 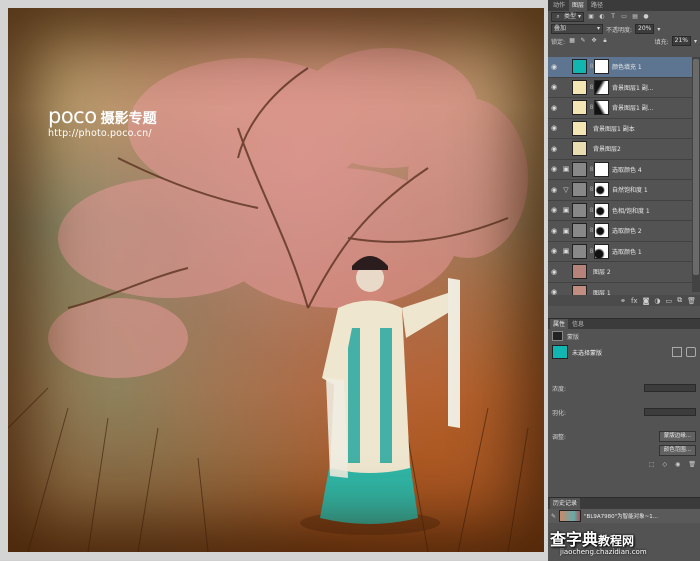 What do you see at coordinates (657, 301) in the screenshot?
I see `adjustment-icon: ◑` at bounding box center [657, 301].